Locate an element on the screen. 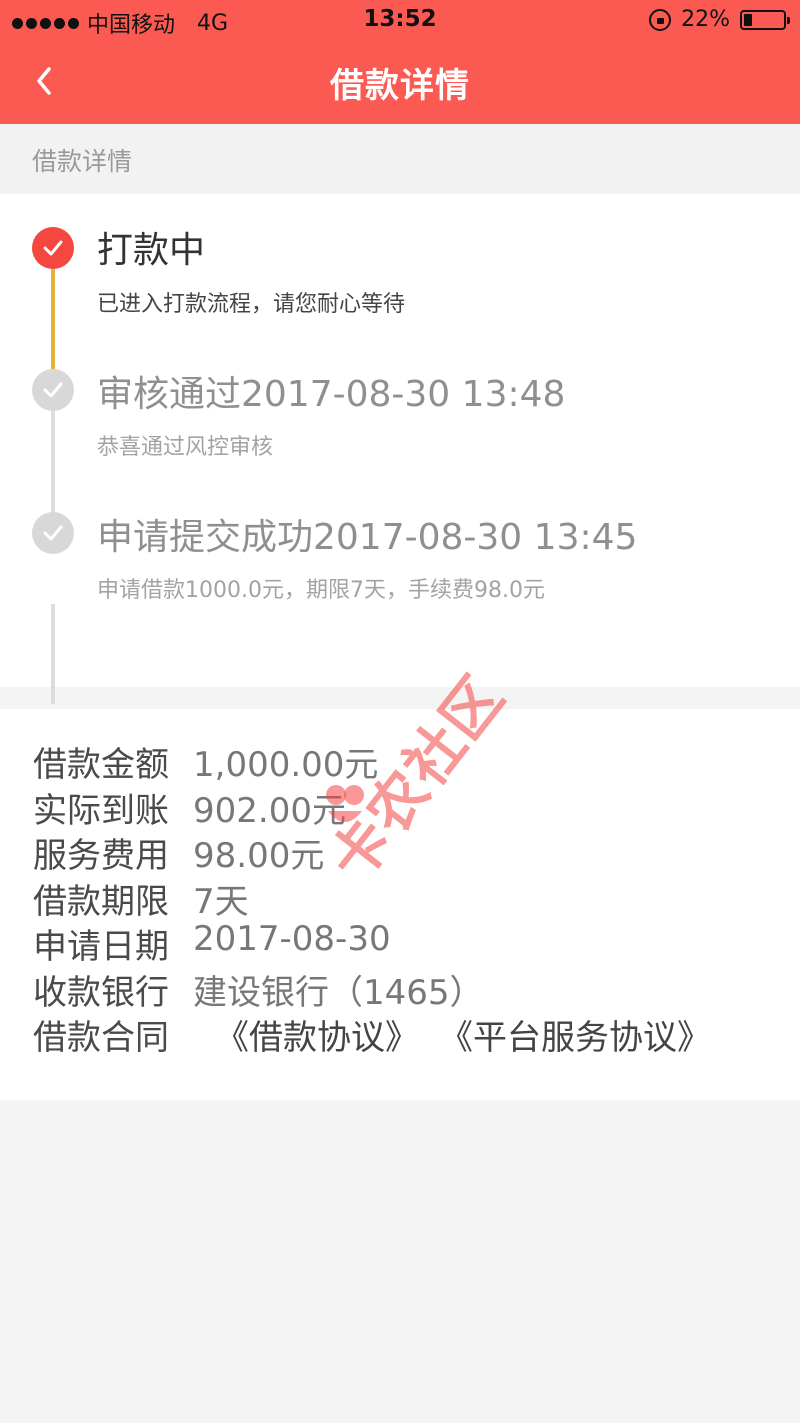 The image size is (800, 1423). step-check-icon-active is located at coordinates (53, 248).